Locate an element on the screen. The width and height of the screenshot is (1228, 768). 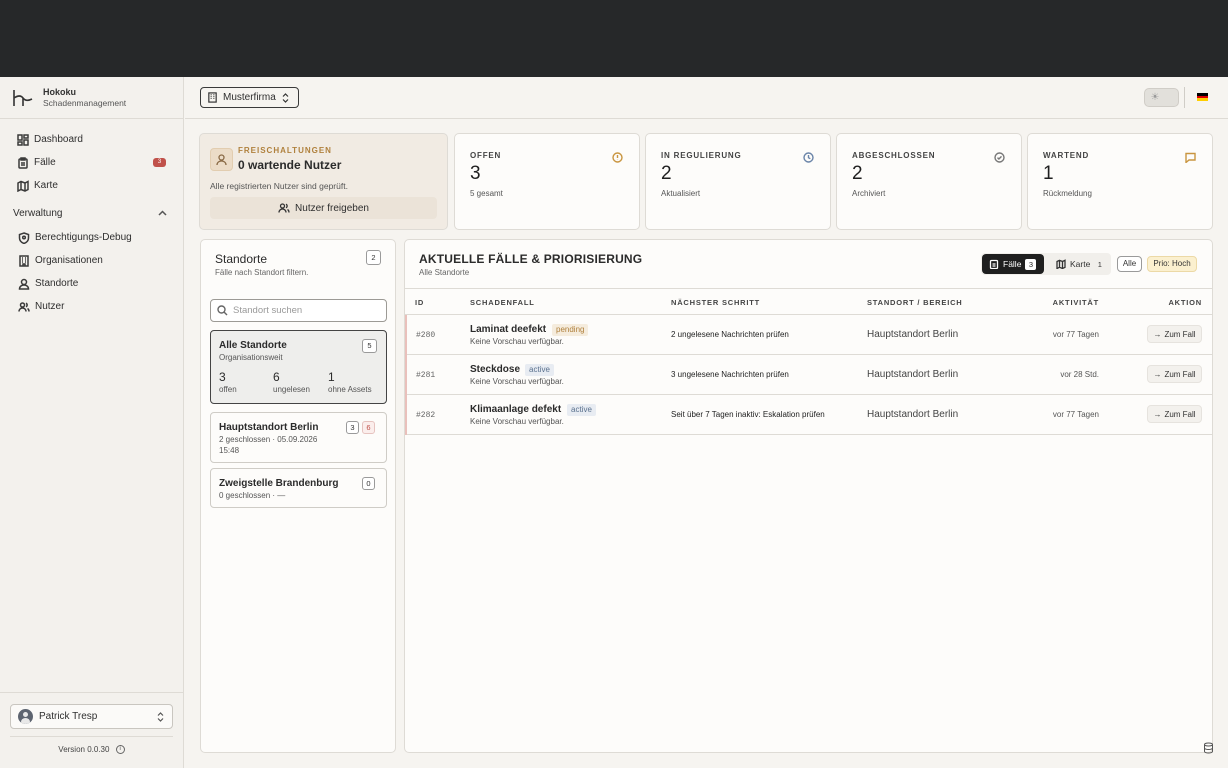
location-meta: Organisationsweit is located at coordinates (251, 357).